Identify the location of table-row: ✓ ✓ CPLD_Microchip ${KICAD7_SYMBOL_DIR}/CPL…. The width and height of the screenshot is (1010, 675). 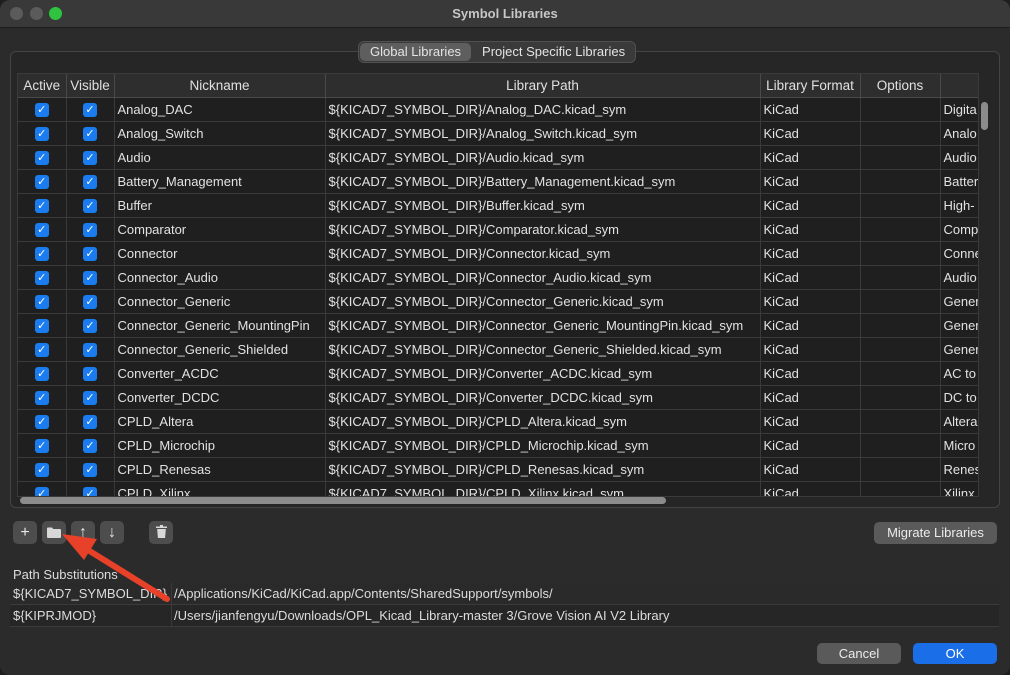
(498, 445).